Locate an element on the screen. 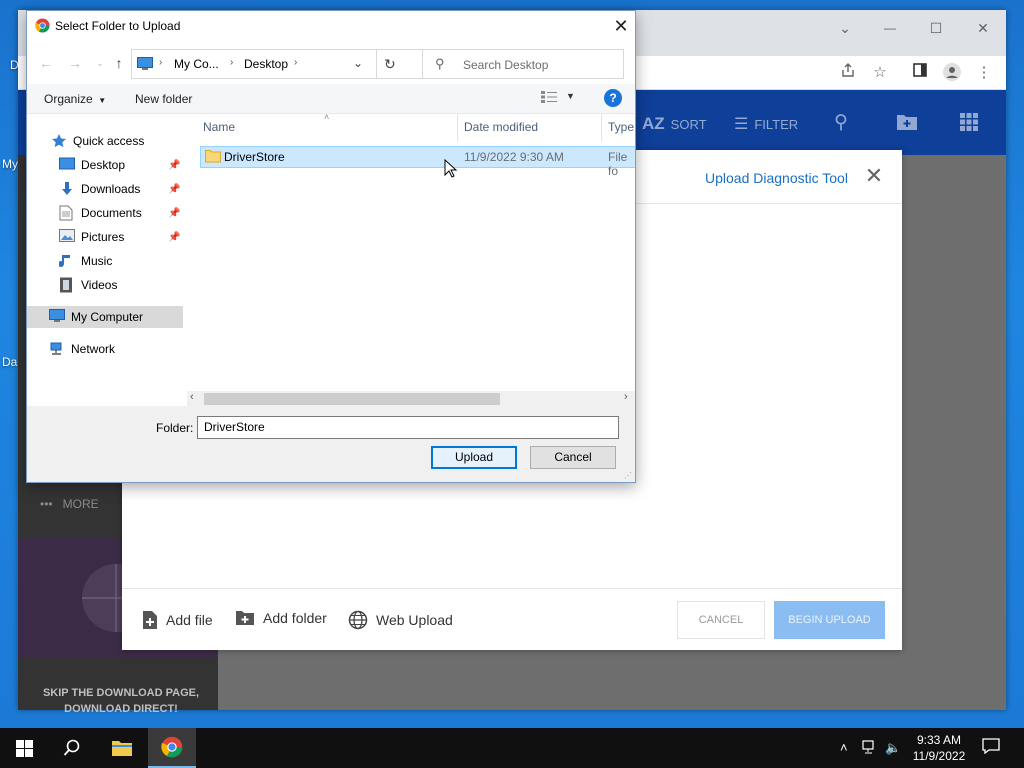 The height and width of the screenshot is (768, 1024). az-sort-icon: AZ is located at coordinates (653, 123).